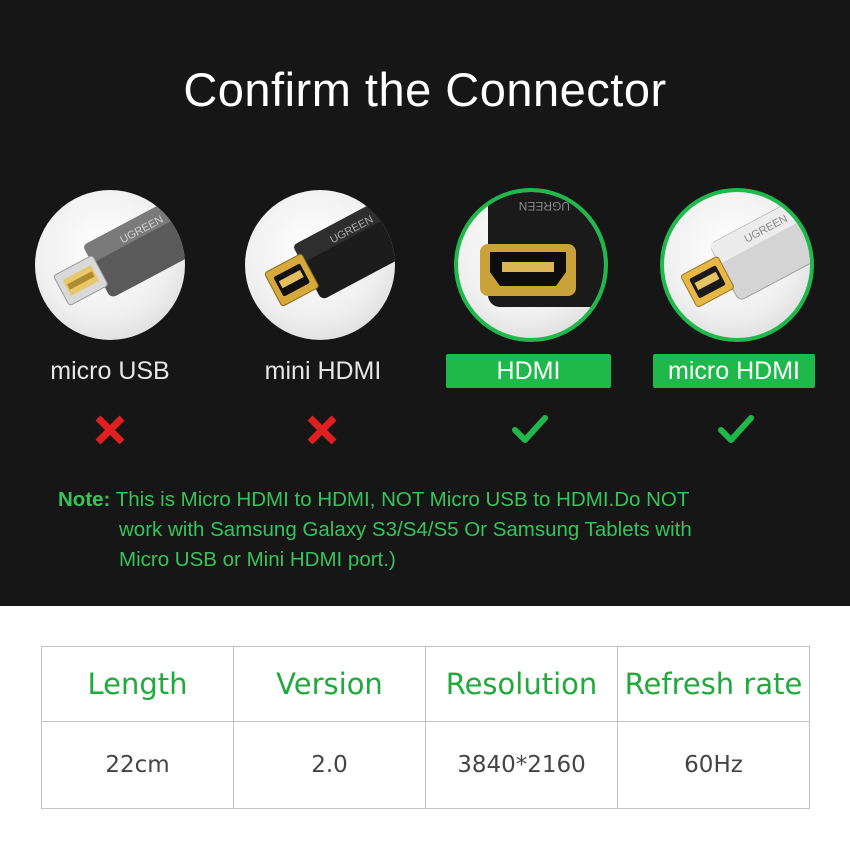 This screenshot has height=850, width=850. What do you see at coordinates (329, 684) in the screenshot?
I see `spec-header-version: Version` at bounding box center [329, 684].